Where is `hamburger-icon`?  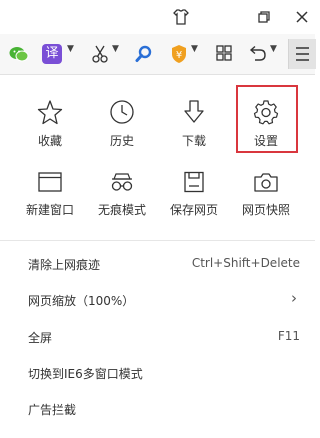 hamburger-icon is located at coordinates (302, 54).